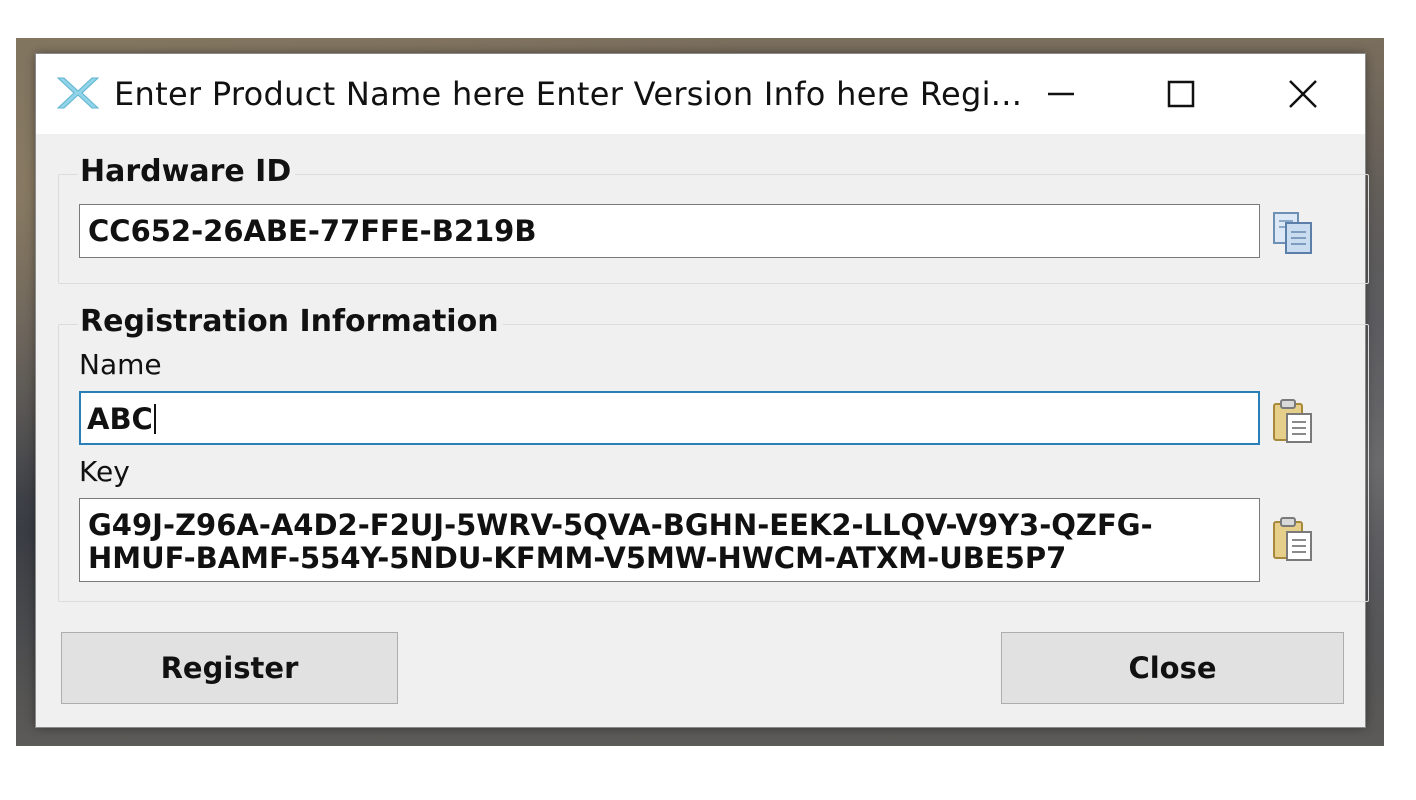  I want to click on close-window-button, so click(1303, 94).